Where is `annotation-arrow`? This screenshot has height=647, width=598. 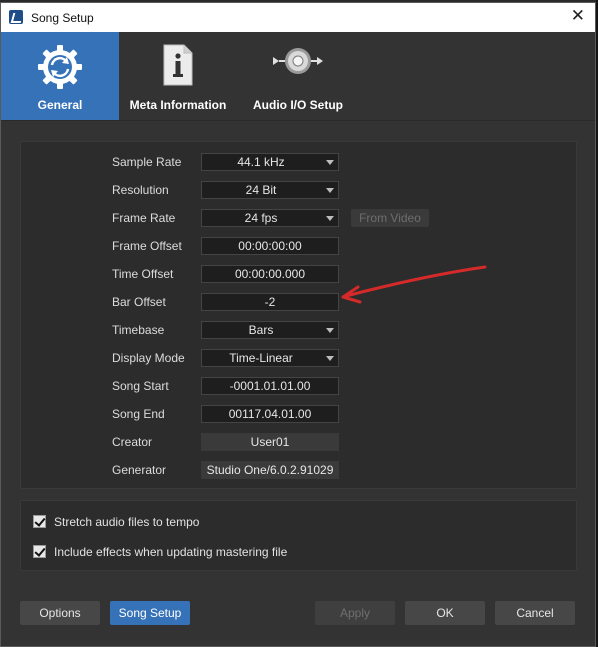 annotation-arrow is located at coordinates (414, 284).